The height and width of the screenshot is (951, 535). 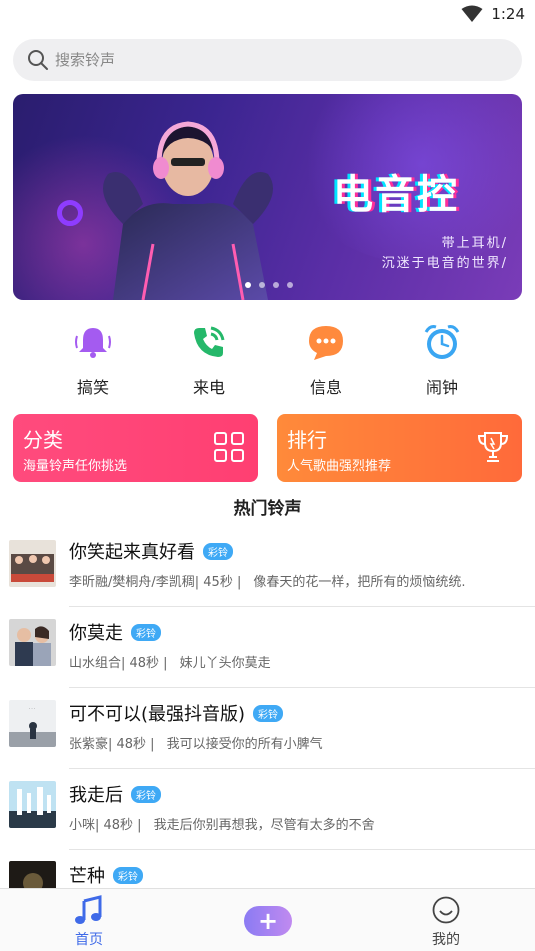 What do you see at coordinates (88, 909) in the screenshot?
I see `music-note-icon` at bounding box center [88, 909].